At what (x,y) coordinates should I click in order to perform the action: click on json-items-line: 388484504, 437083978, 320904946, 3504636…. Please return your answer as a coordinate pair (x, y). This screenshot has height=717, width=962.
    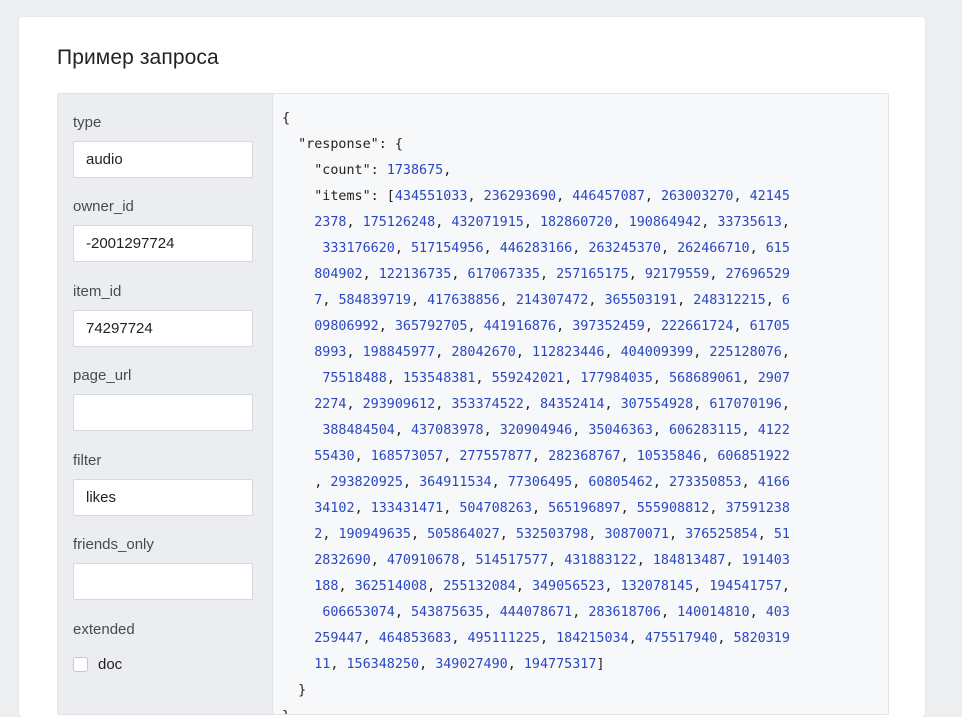
    Looking at the image, I should click on (556, 430).